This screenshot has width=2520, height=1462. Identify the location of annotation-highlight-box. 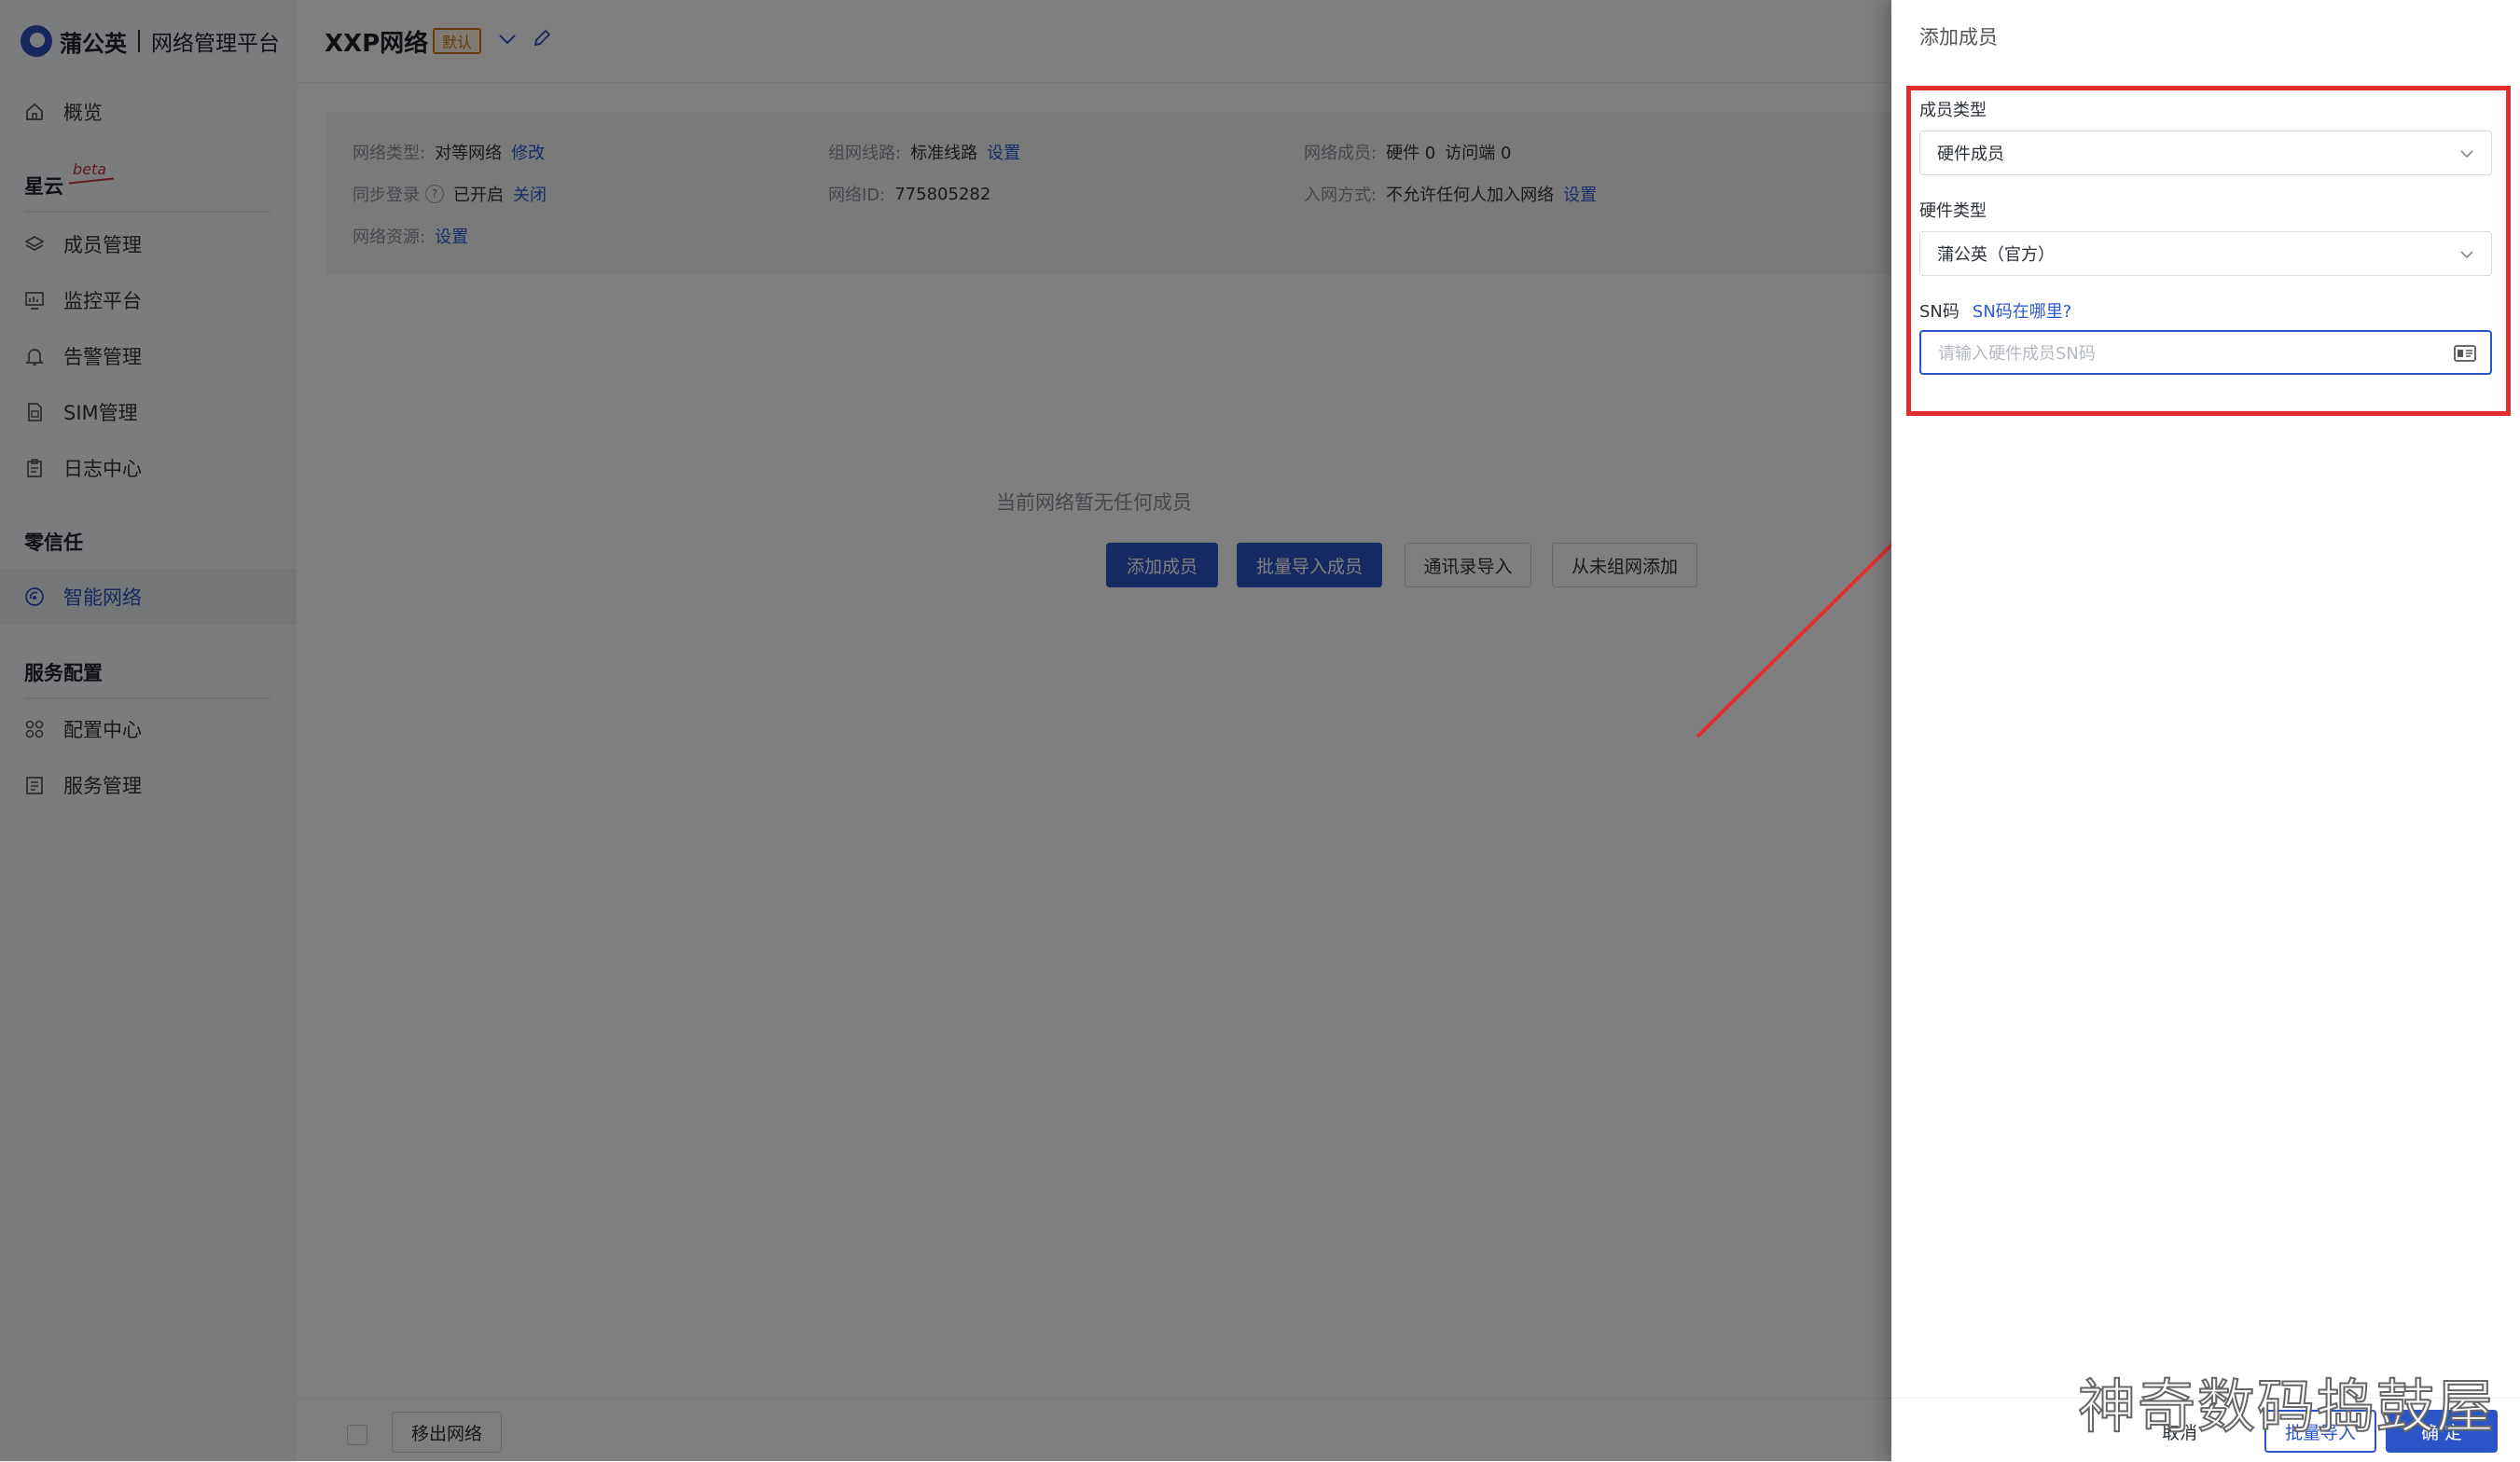
(2208, 251).